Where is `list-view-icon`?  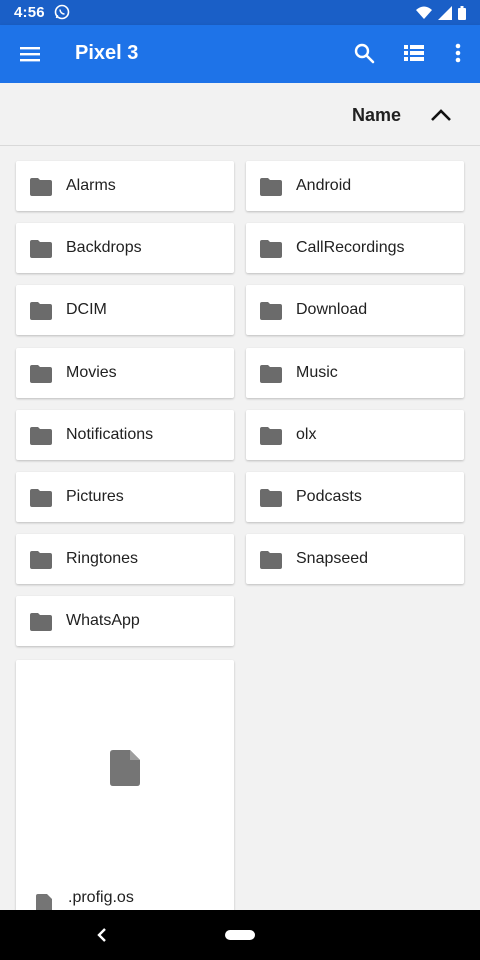 list-view-icon is located at coordinates (414, 53).